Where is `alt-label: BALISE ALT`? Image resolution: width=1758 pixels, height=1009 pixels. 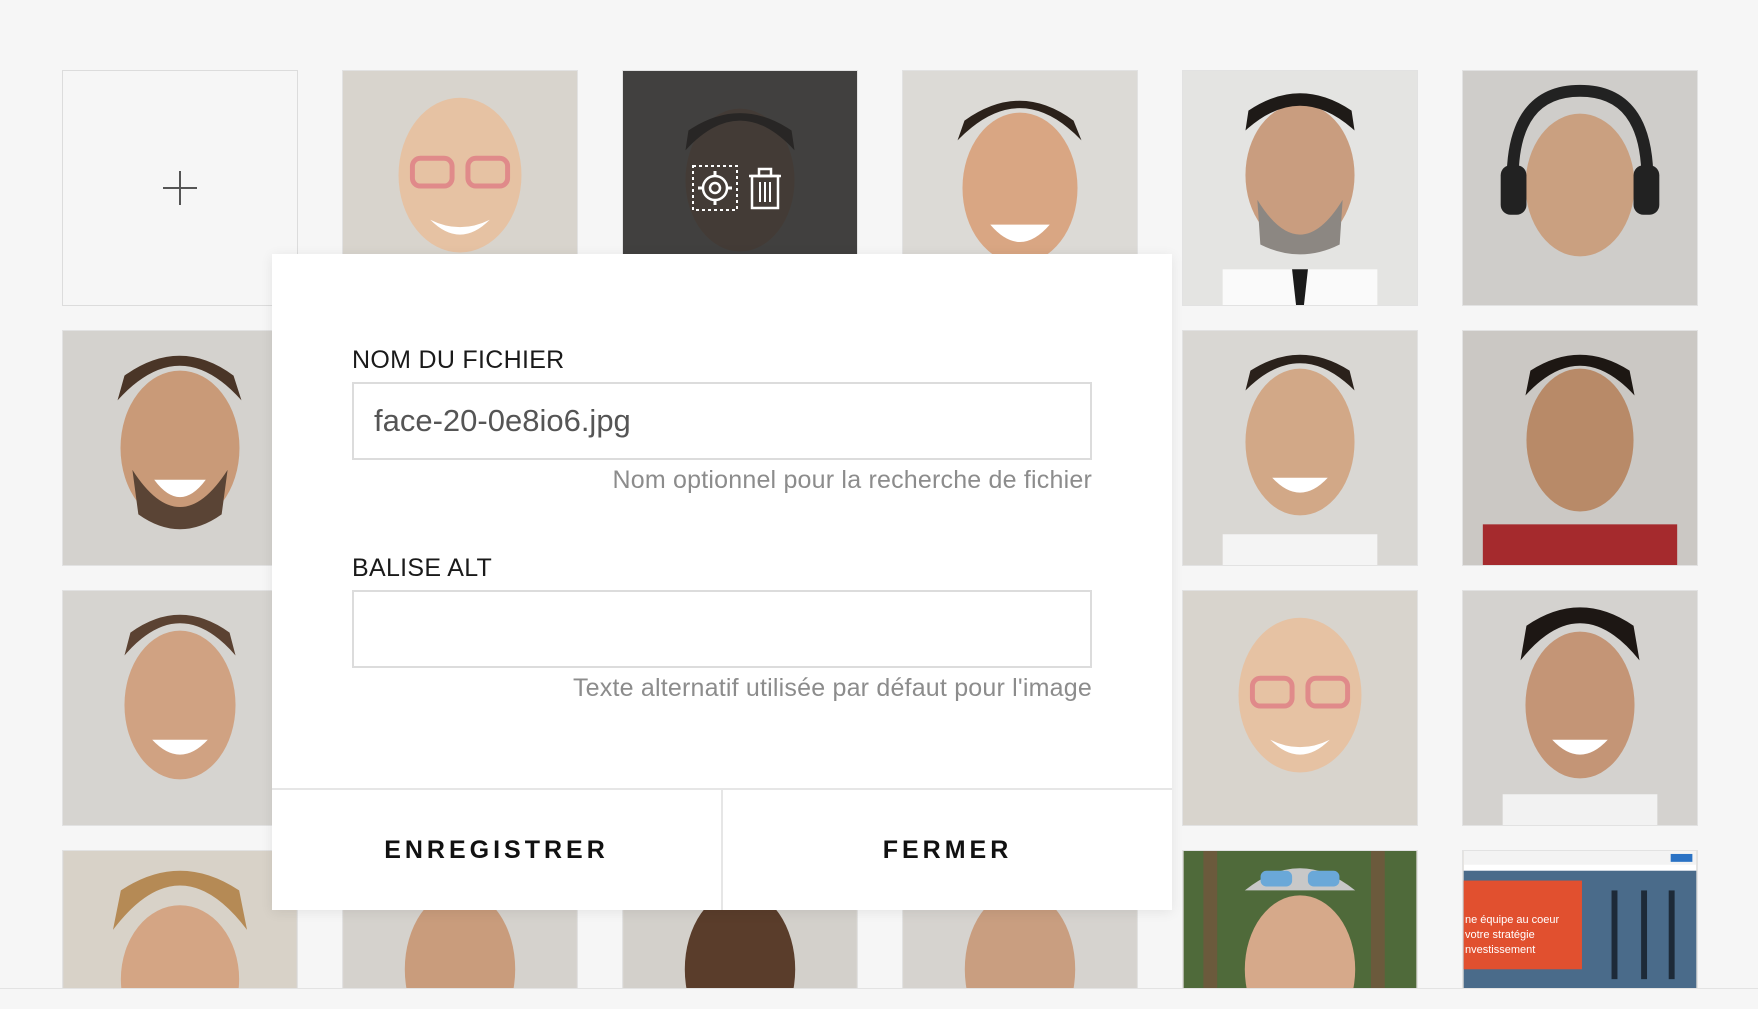
alt-label: BALISE ALT is located at coordinates (422, 568).